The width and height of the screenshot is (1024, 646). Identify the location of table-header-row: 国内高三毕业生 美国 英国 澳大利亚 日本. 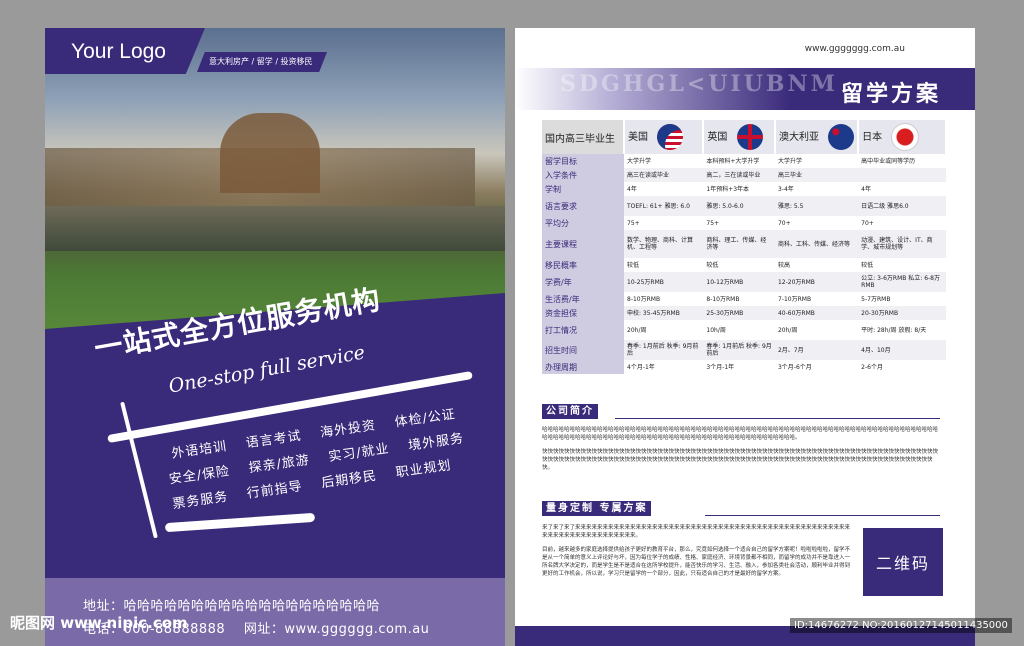
(744, 137).